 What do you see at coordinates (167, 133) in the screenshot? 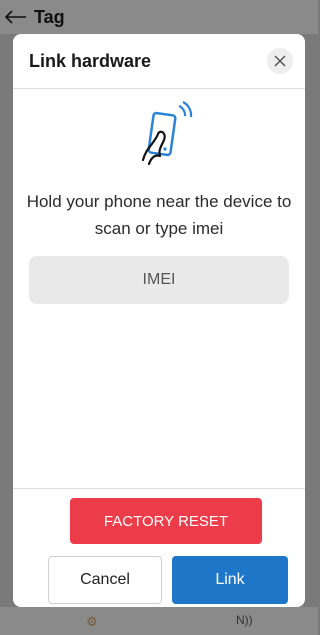
I see `phone-nfc-tap-icon` at bounding box center [167, 133].